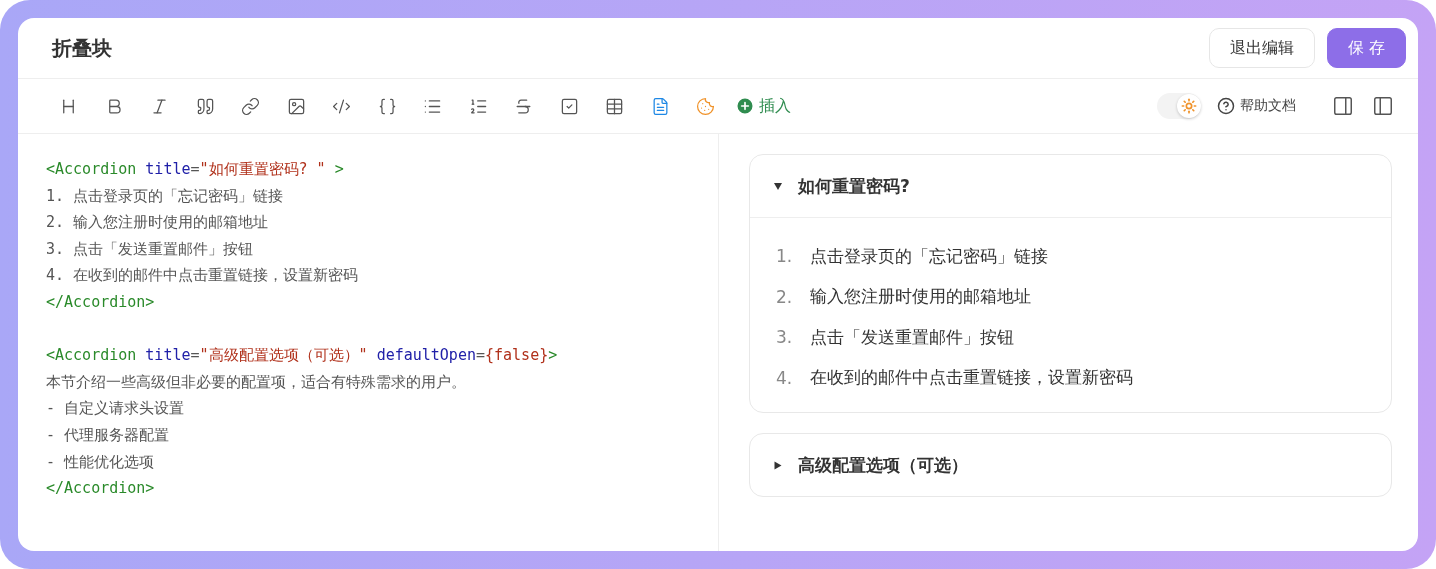 This screenshot has height=569, width=1436. I want to click on code-line: 本节介绍一些高级但非必要的配置项，适合有特殊需求的用户。, so click(256, 382).